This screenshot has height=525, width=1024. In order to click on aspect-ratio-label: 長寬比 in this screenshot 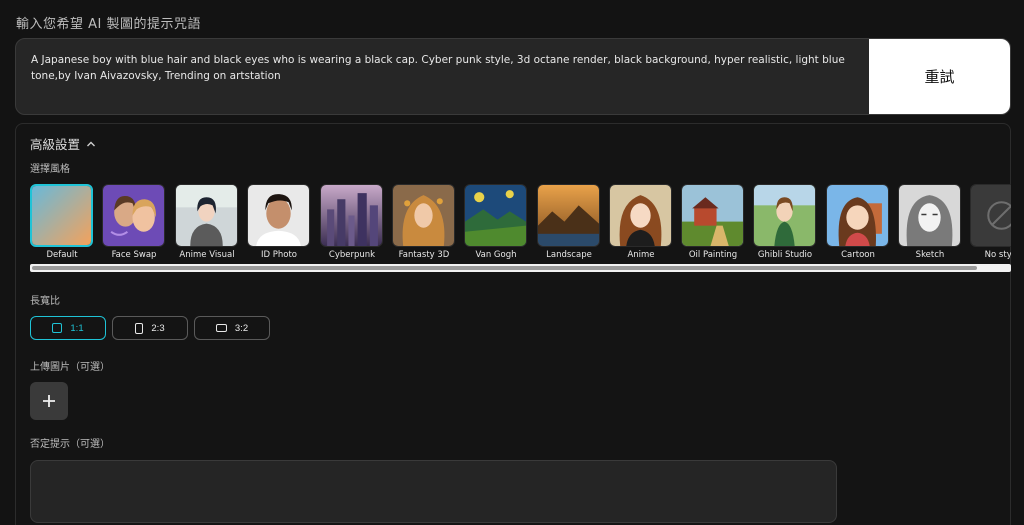, I will do `click(45, 301)`.